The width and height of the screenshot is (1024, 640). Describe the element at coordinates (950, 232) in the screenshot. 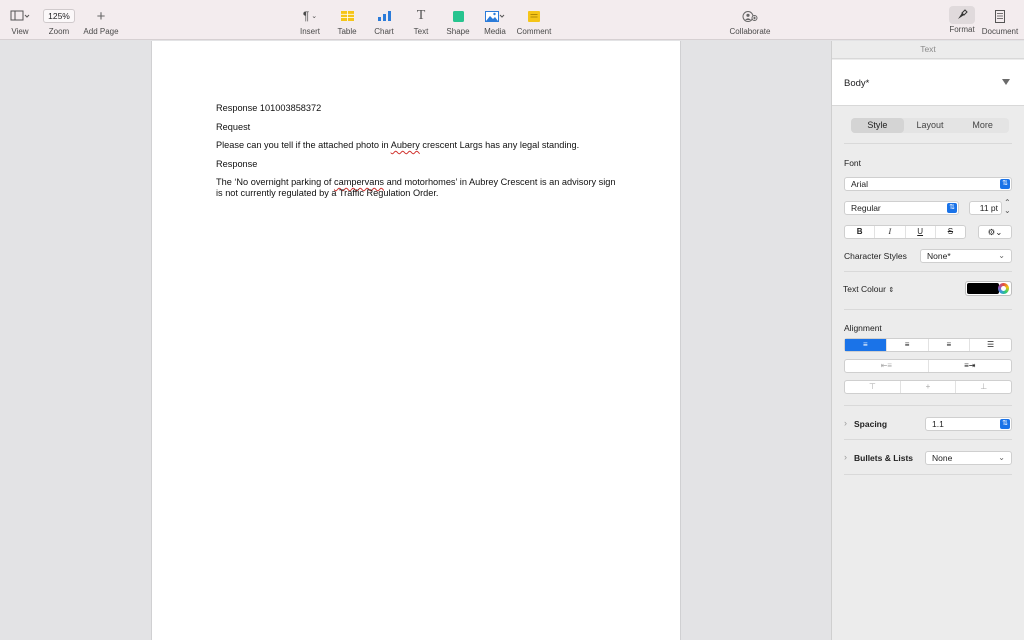

I see `strikethrough-button: S` at that location.